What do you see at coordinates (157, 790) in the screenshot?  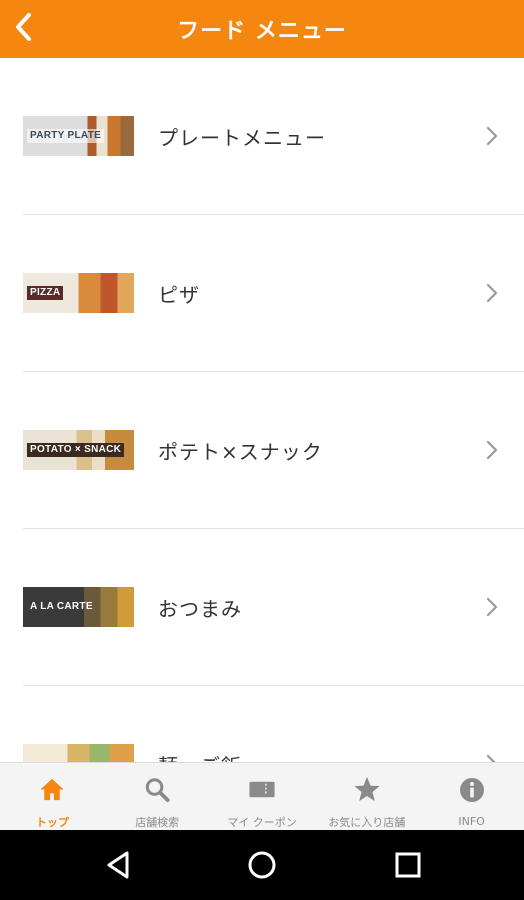 I see `search-icon` at bounding box center [157, 790].